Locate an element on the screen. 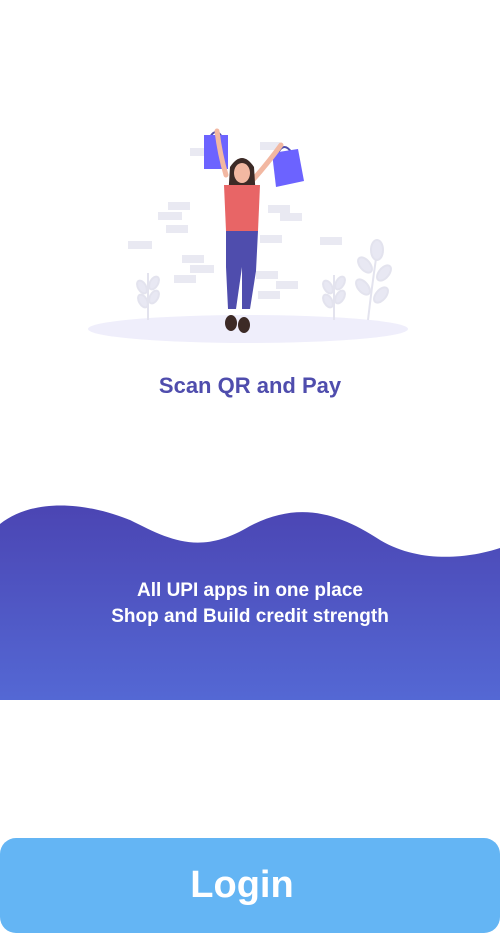  login-button: Login is located at coordinates (250, 885).